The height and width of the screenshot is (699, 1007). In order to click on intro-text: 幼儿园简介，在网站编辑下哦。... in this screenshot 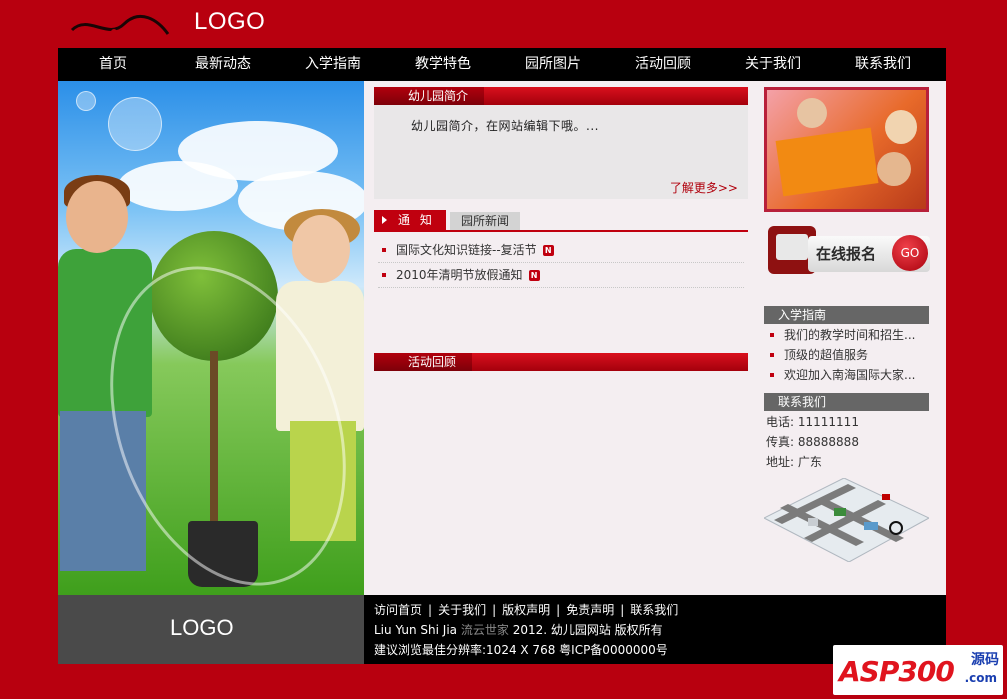, I will do `click(505, 126)`.